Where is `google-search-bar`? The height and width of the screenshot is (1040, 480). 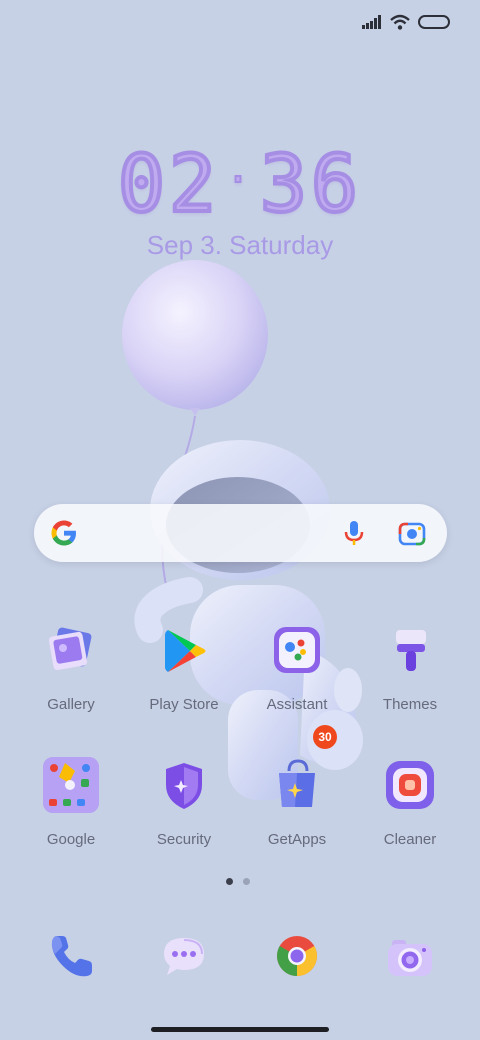 google-search-bar is located at coordinates (240, 533).